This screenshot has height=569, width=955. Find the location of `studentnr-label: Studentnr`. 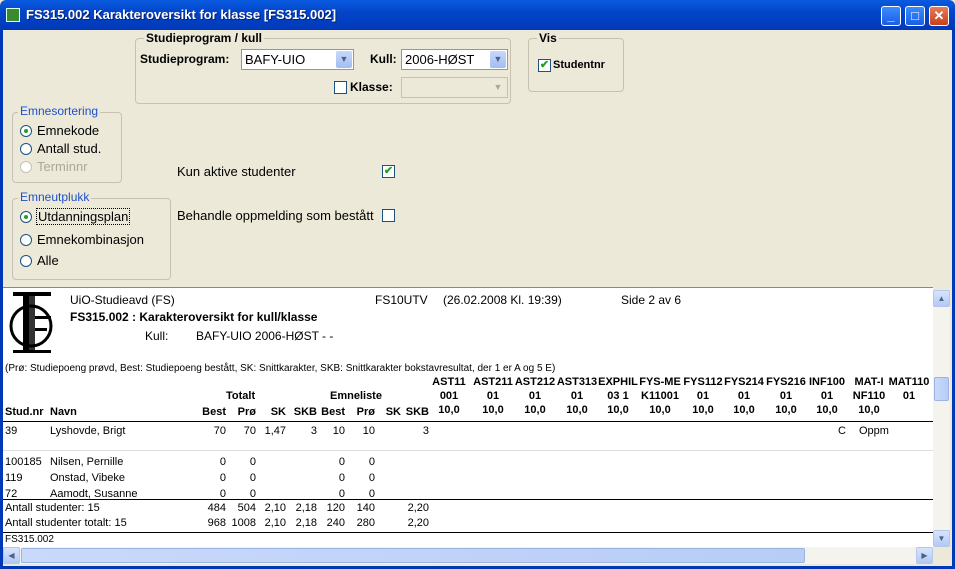

studentnr-label: Studentnr is located at coordinates (579, 65).